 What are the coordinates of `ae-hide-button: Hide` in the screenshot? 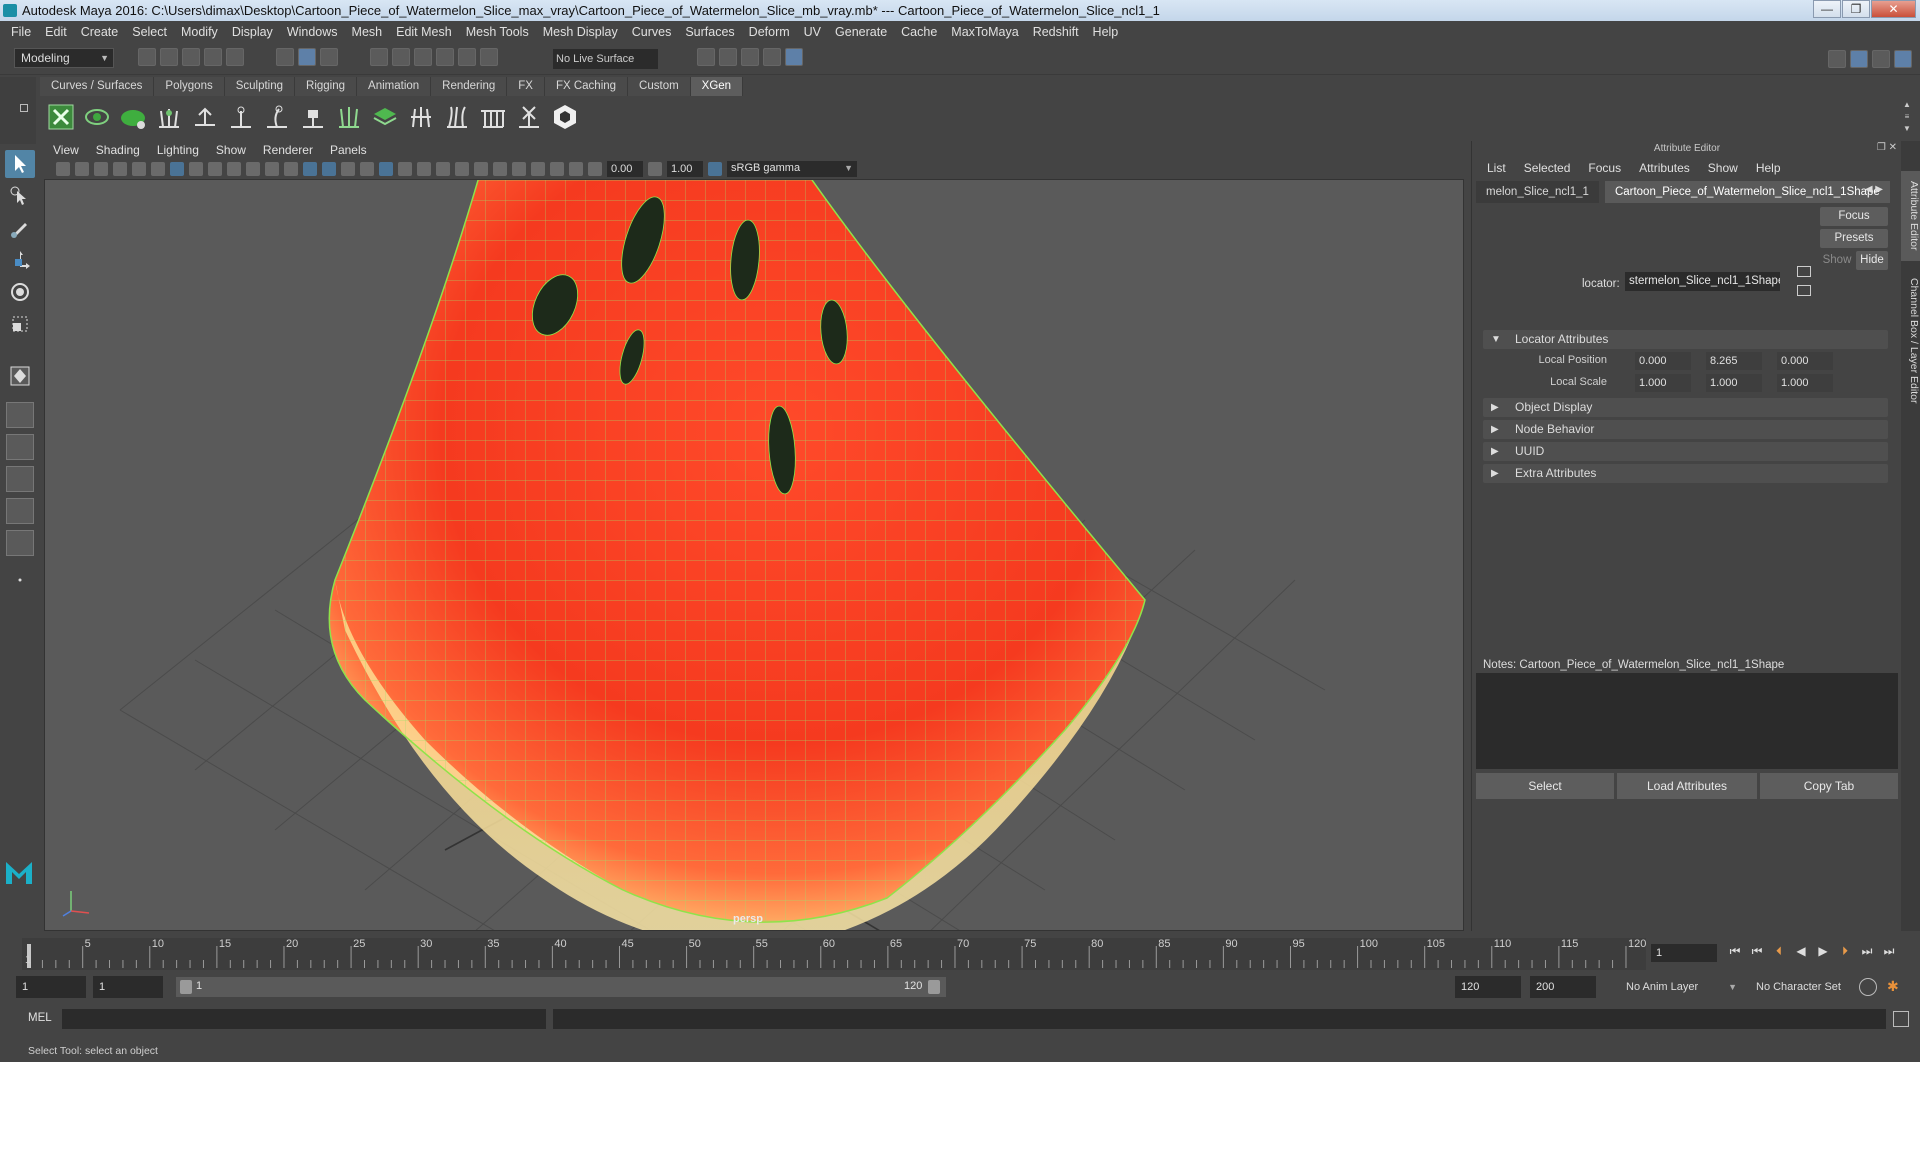 It's located at (1872, 260).